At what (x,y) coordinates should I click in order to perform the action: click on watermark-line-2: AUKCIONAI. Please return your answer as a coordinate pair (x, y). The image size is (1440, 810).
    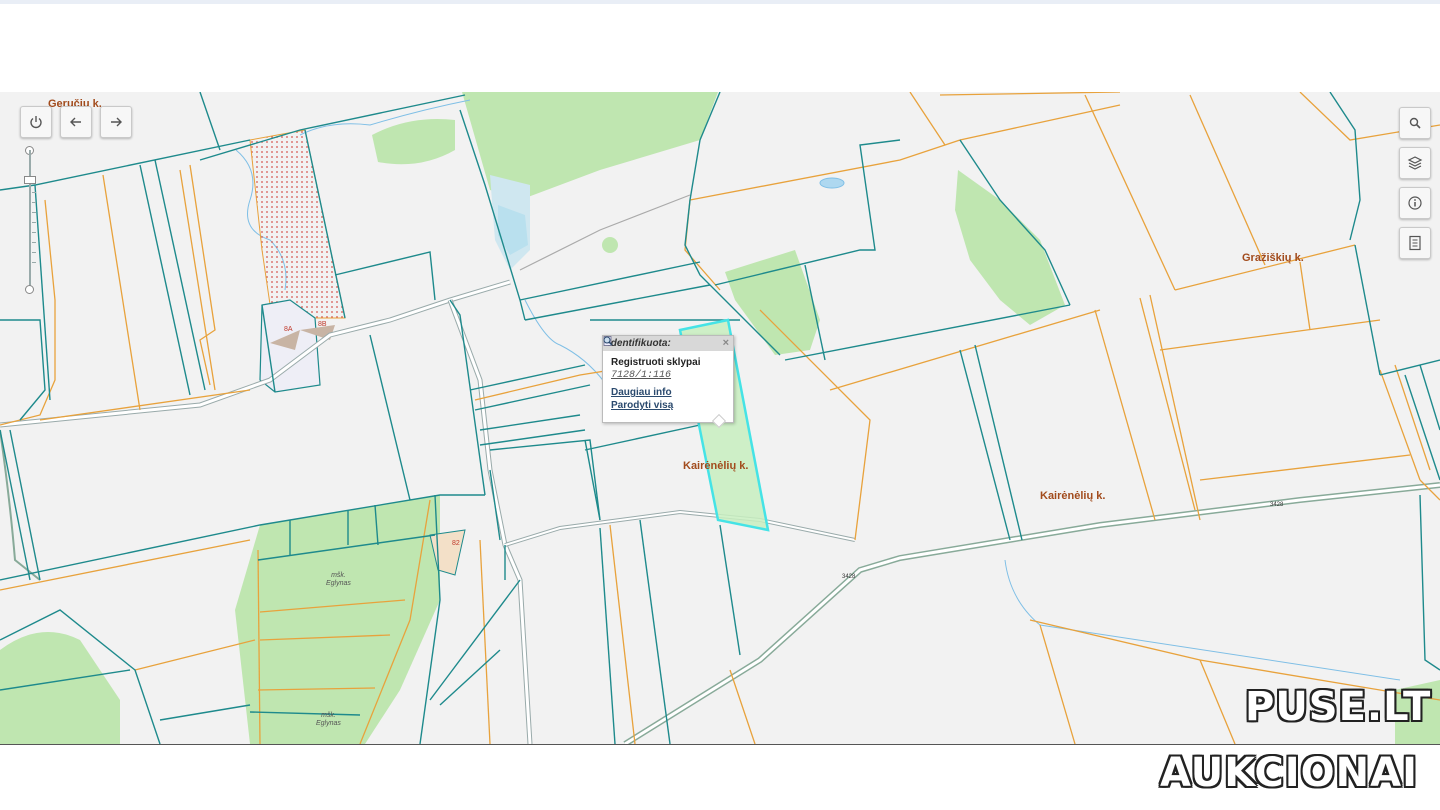
    Looking at the image, I should click on (1289, 773).